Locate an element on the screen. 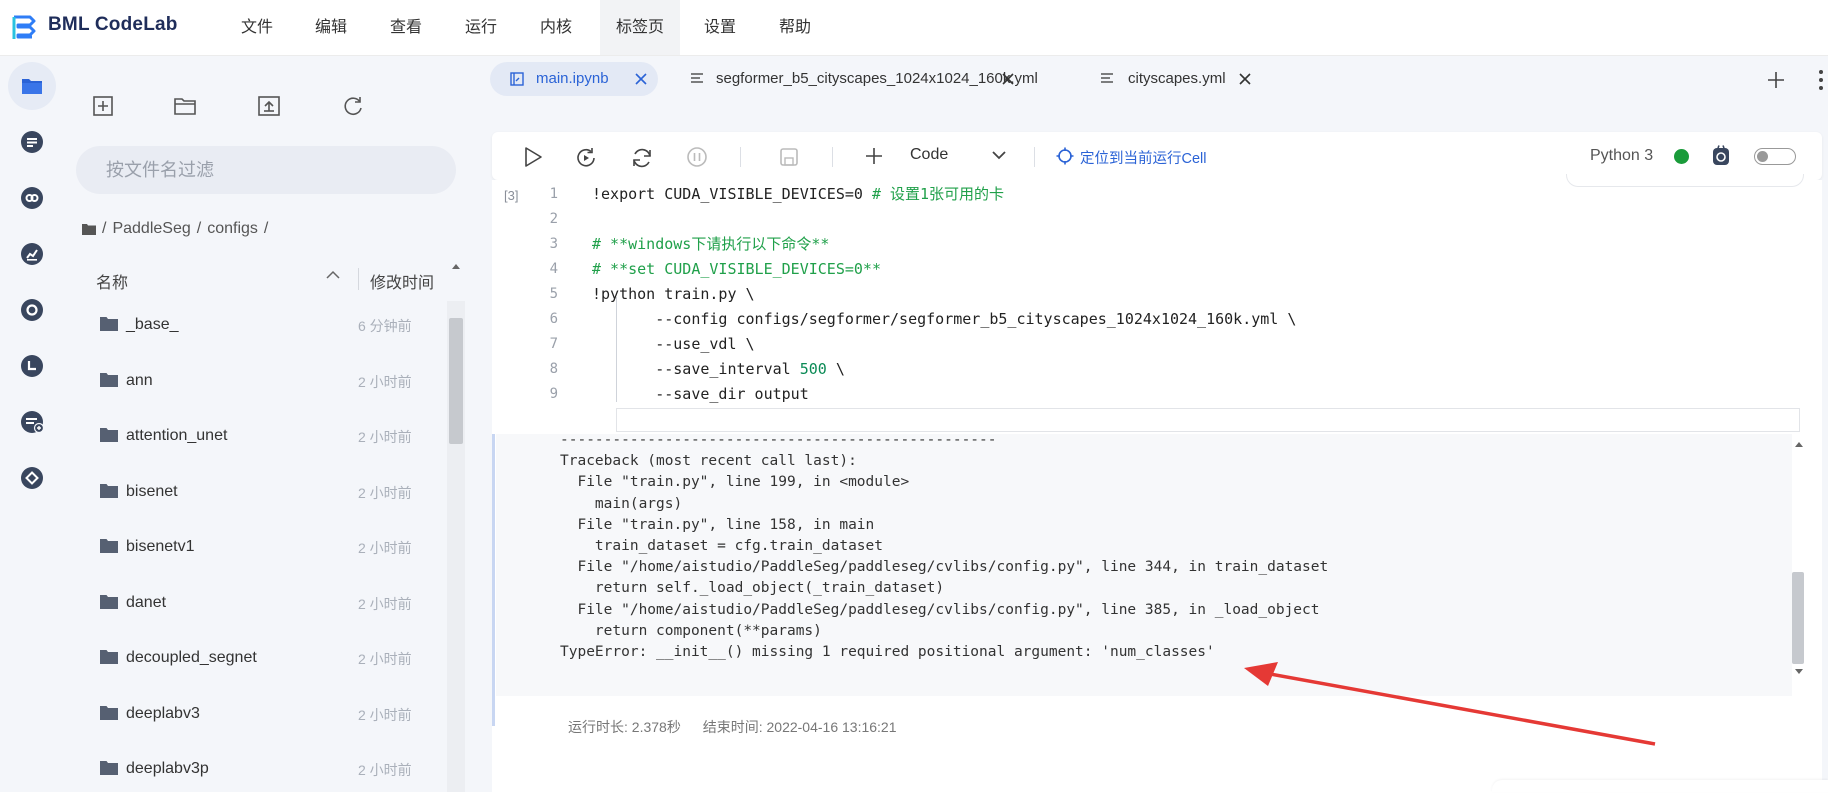  rail-running is located at coordinates (32, 310).